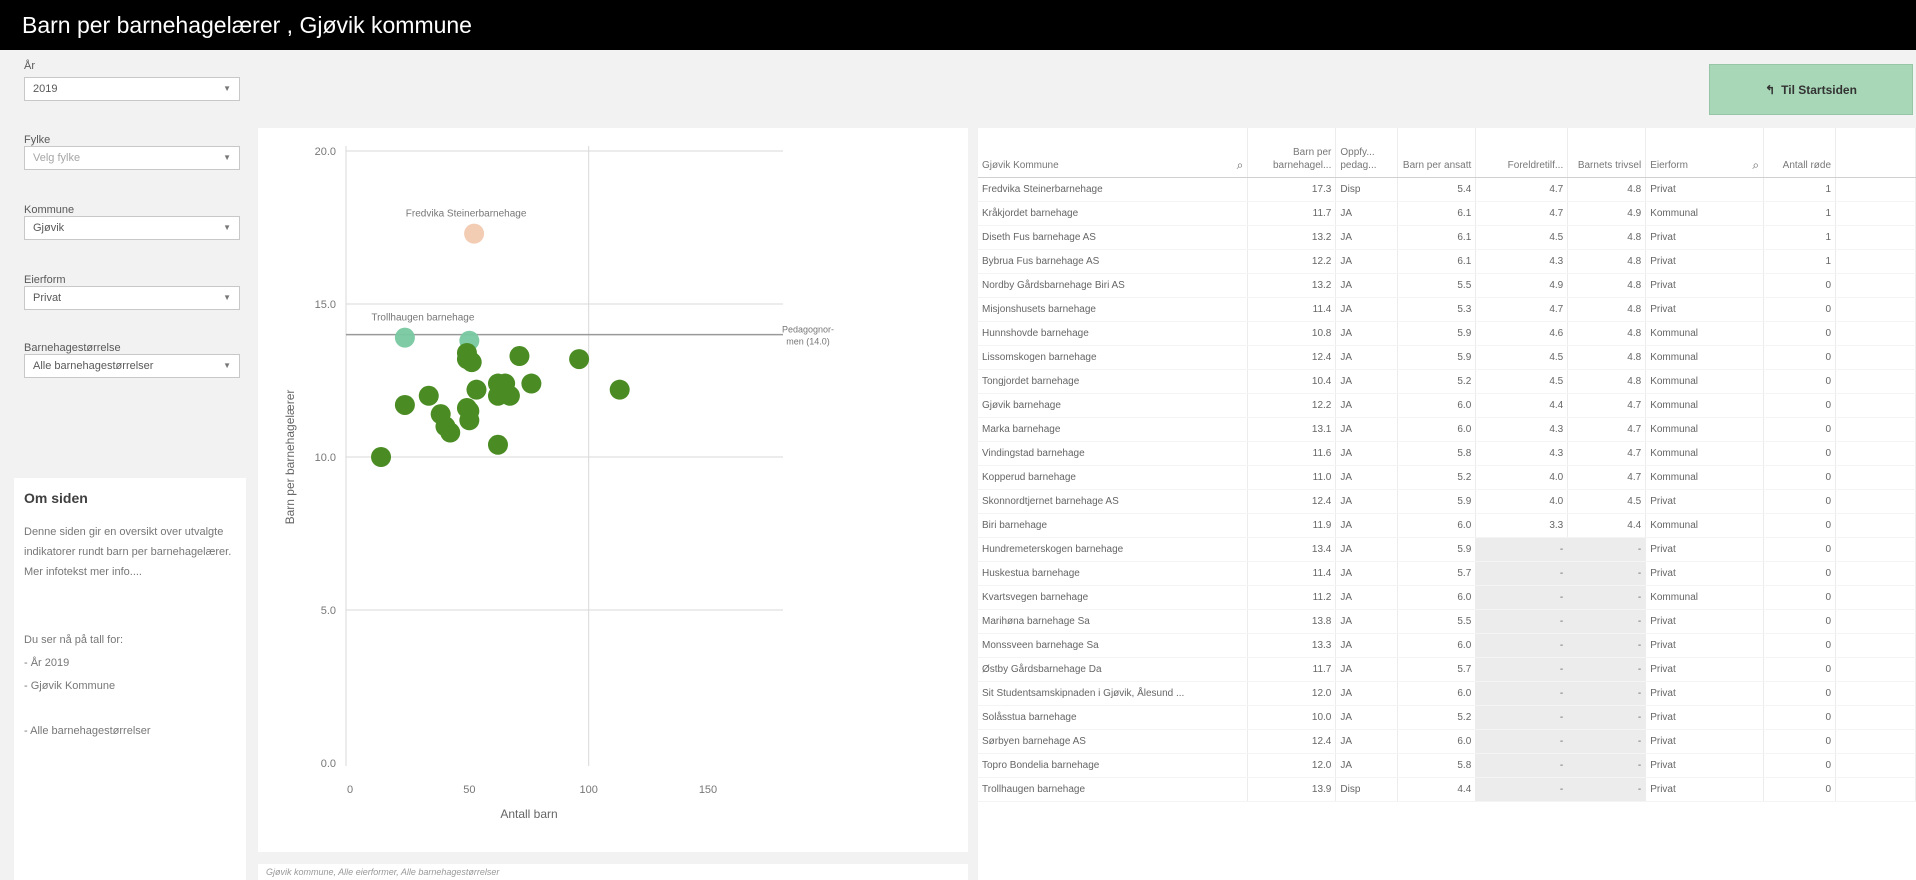 The width and height of the screenshot is (1916, 880). Describe the element at coordinates (1292, 741) in the screenshot. I see `cell-children-per-teacher: 12.4` at that location.